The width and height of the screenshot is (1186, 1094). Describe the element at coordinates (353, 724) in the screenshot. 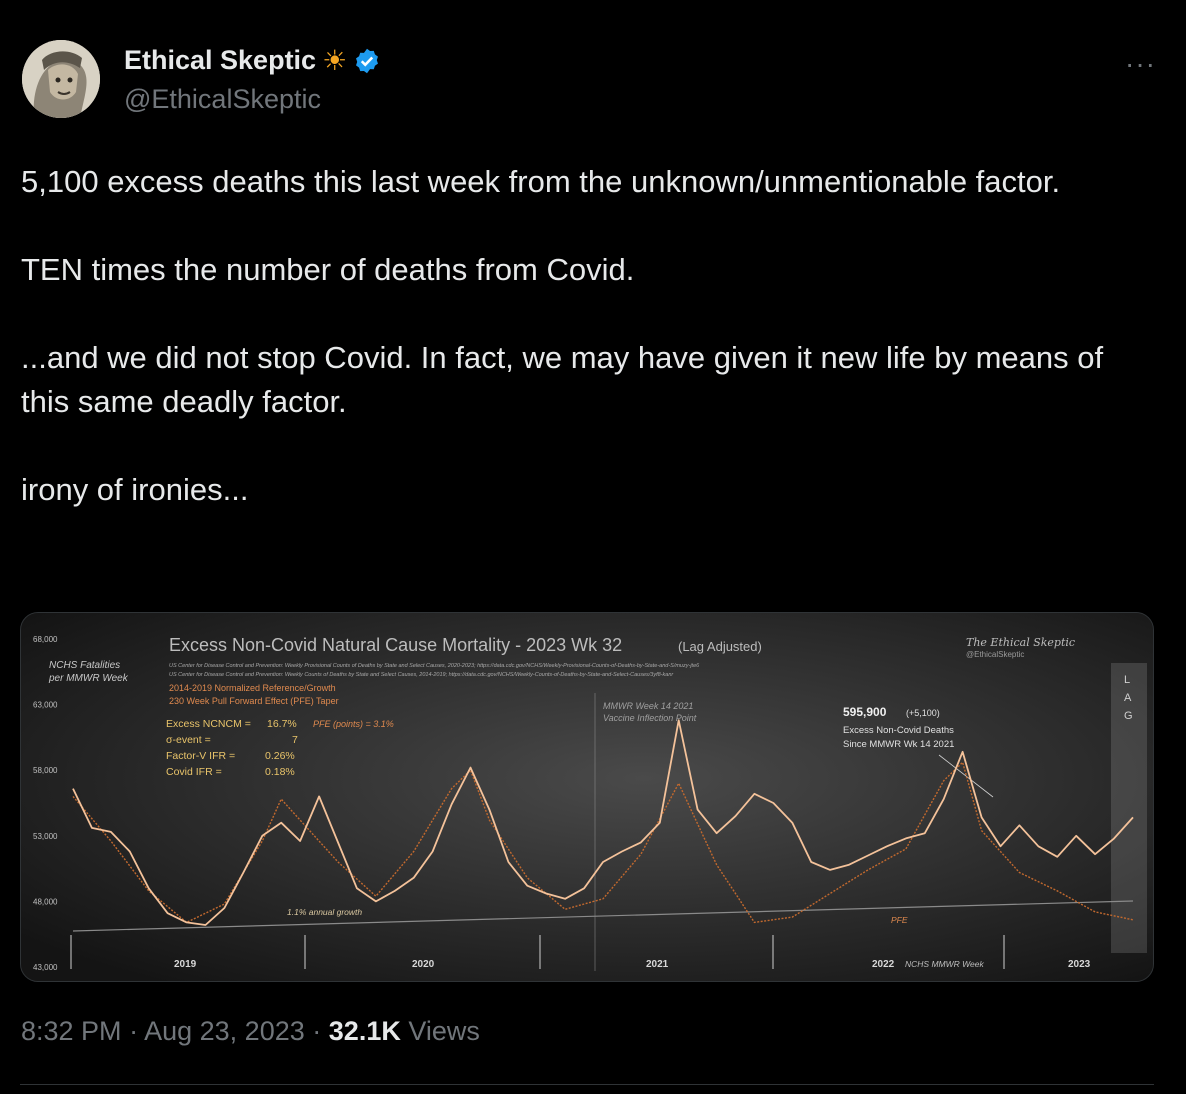

I see `pfe-points-label: PFE (points) = 3.1%` at that location.